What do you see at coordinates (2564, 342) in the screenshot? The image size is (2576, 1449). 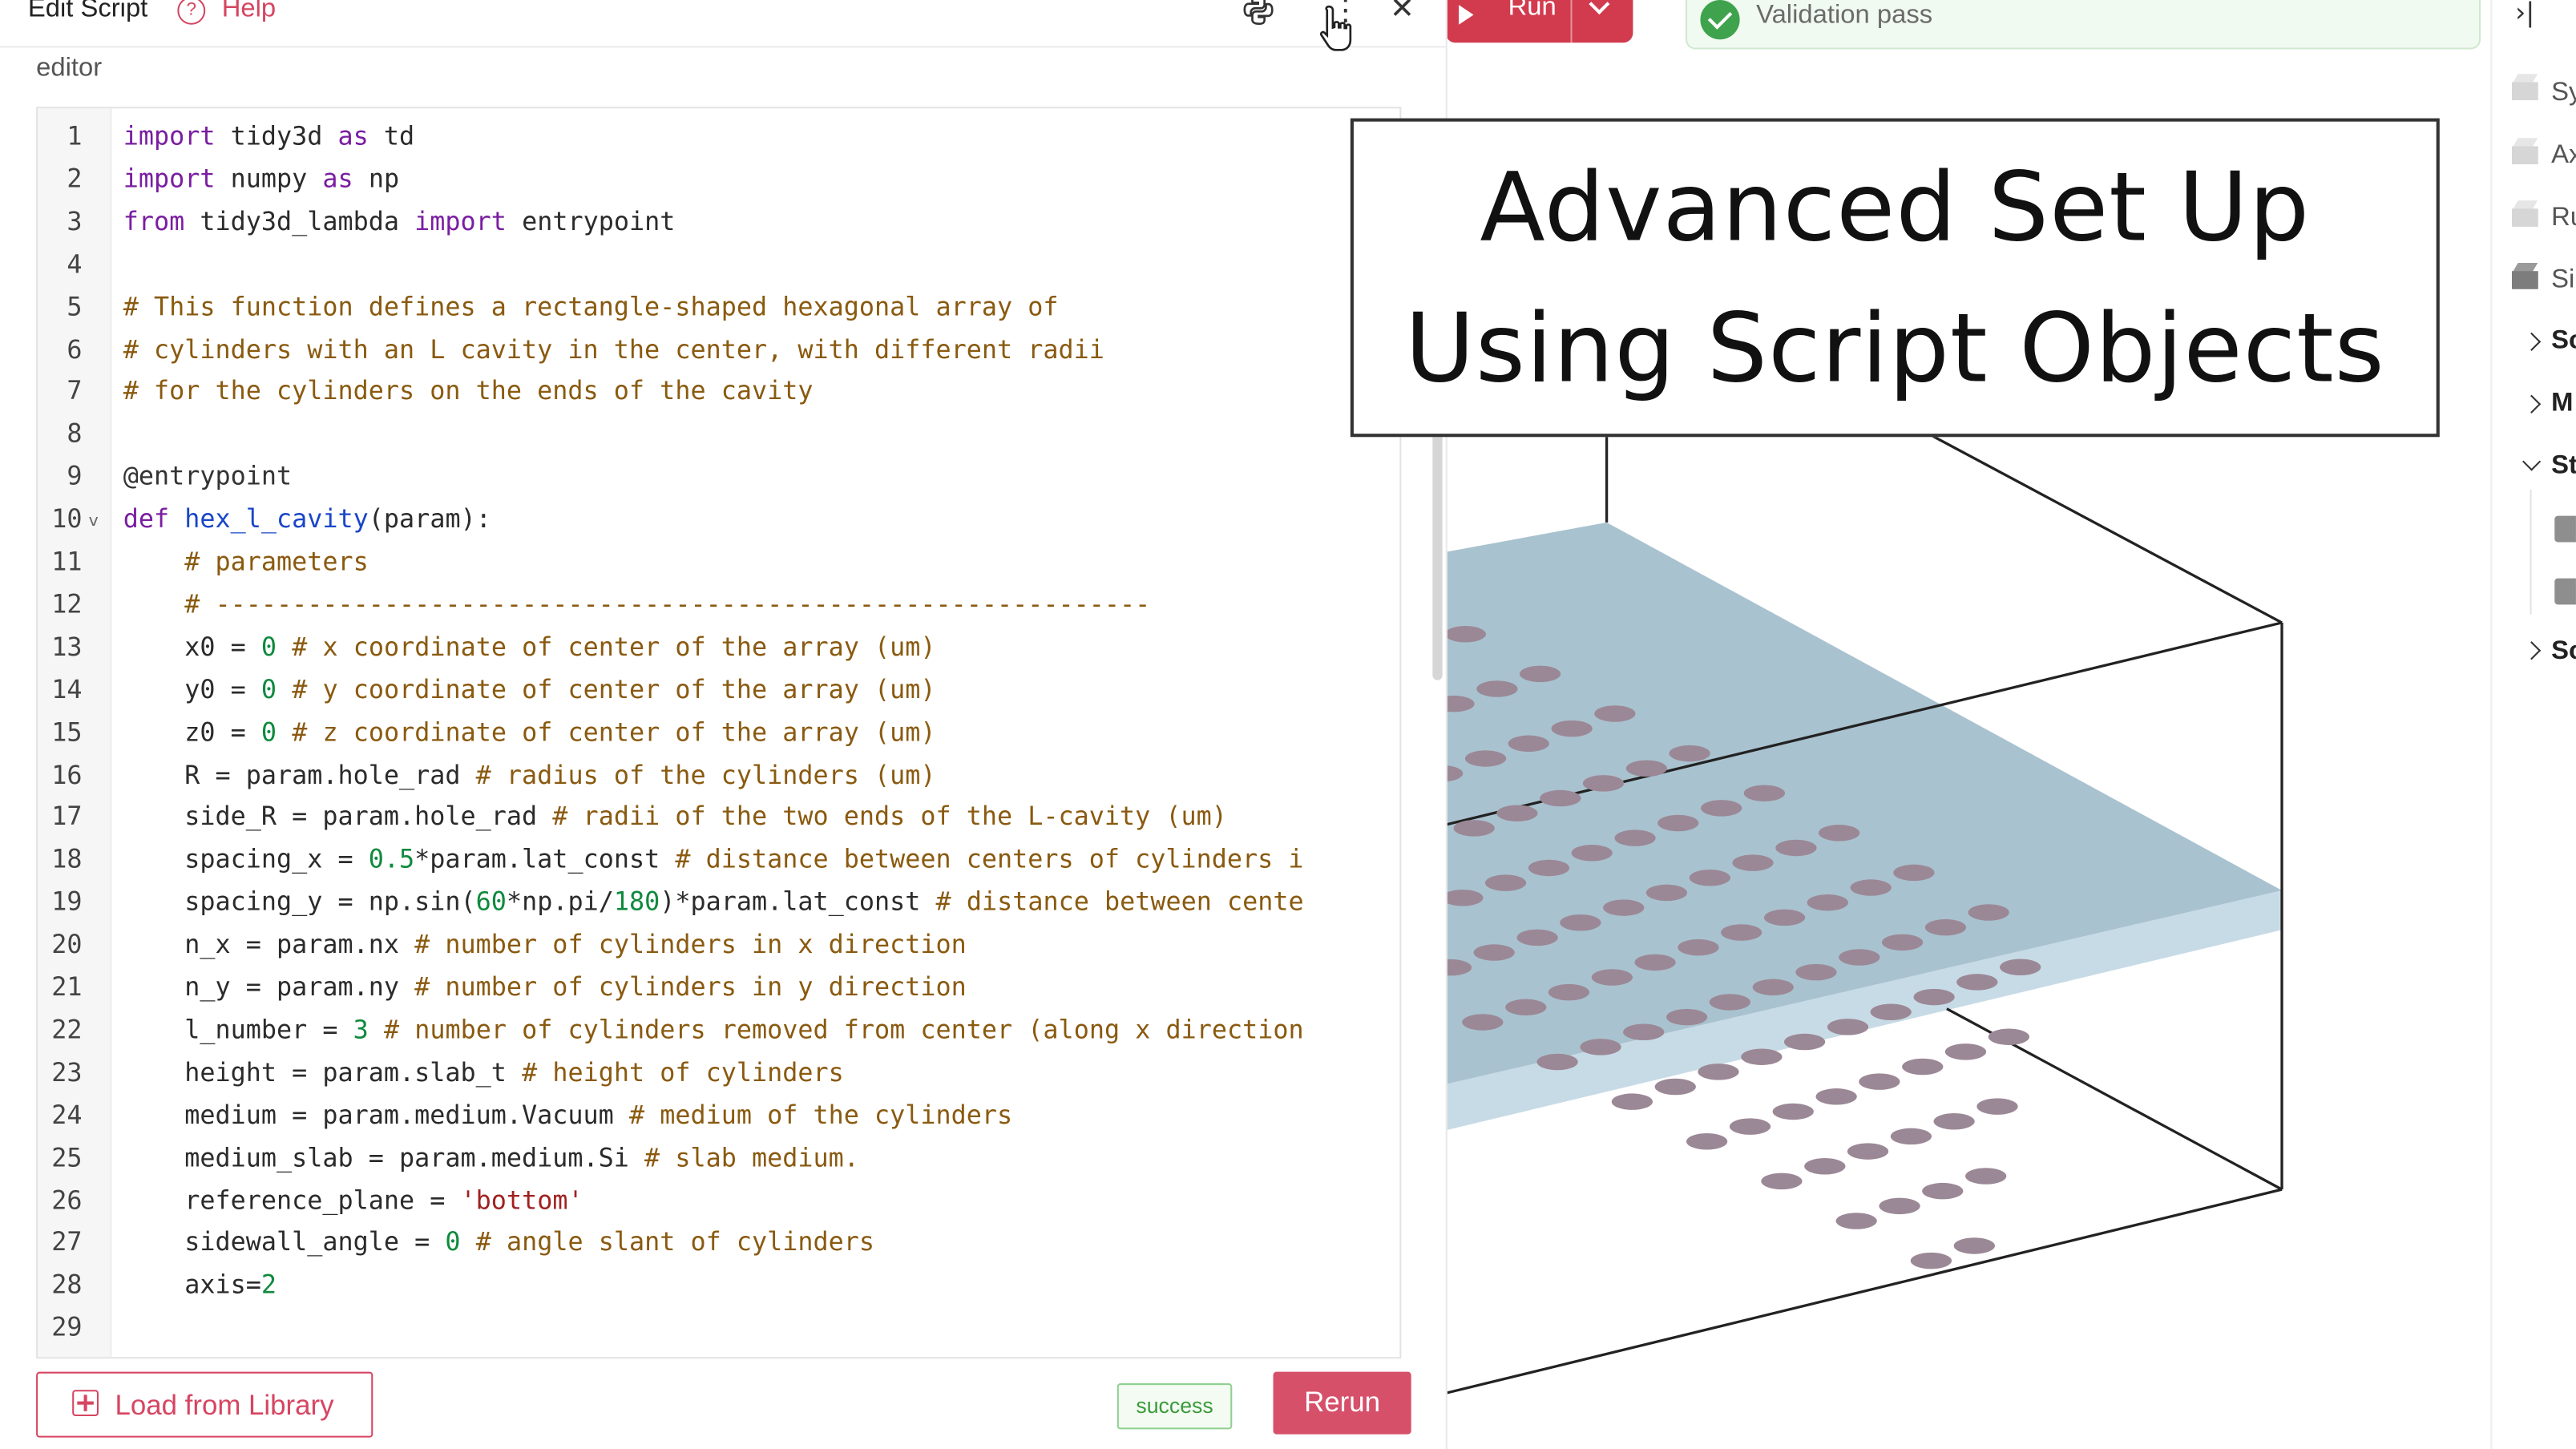 I see `tree-group-sc: Sc` at bounding box center [2564, 342].